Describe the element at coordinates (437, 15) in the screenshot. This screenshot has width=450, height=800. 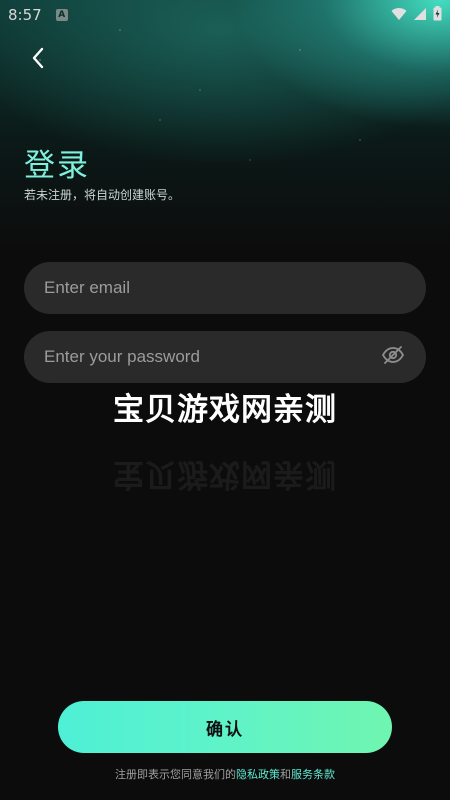
I see `battery-charging-icon` at that location.